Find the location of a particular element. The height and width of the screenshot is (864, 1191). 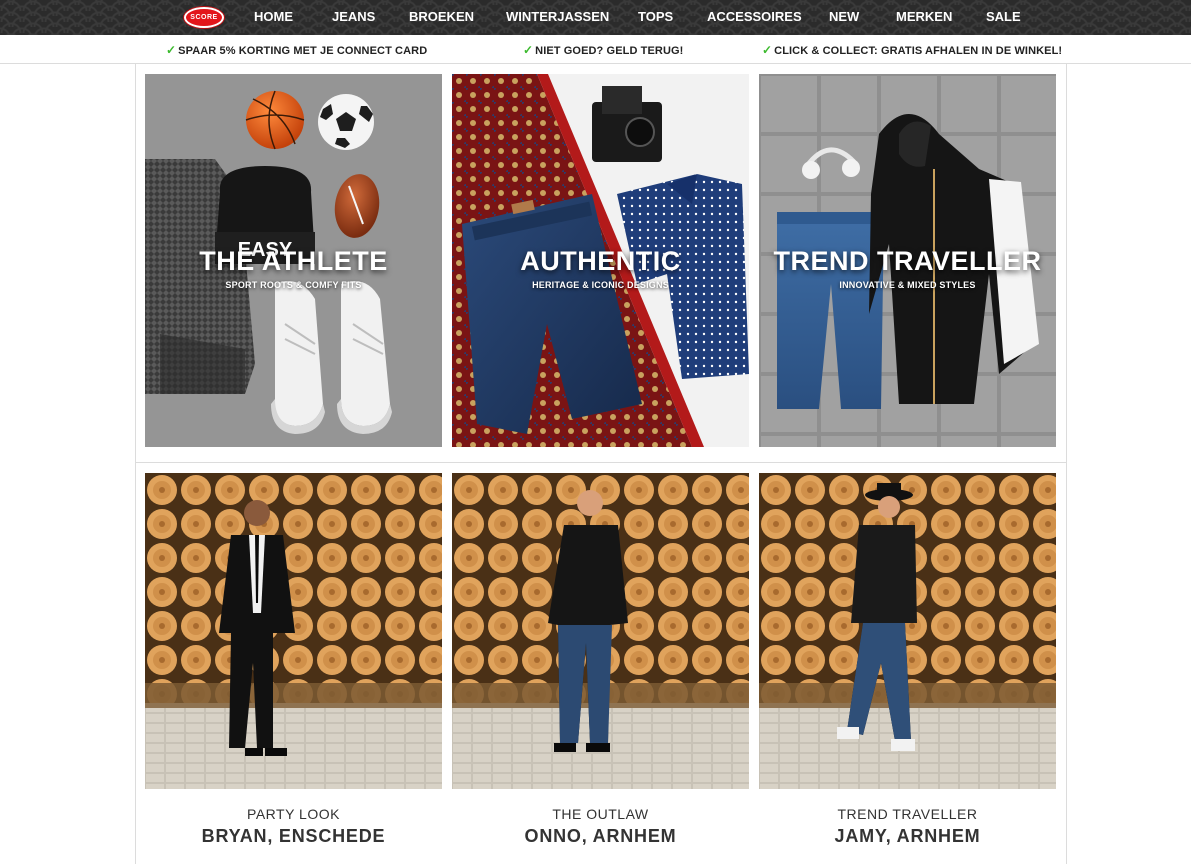

nav-accessoires: ACCESSOIRES is located at coordinates (754, 16).